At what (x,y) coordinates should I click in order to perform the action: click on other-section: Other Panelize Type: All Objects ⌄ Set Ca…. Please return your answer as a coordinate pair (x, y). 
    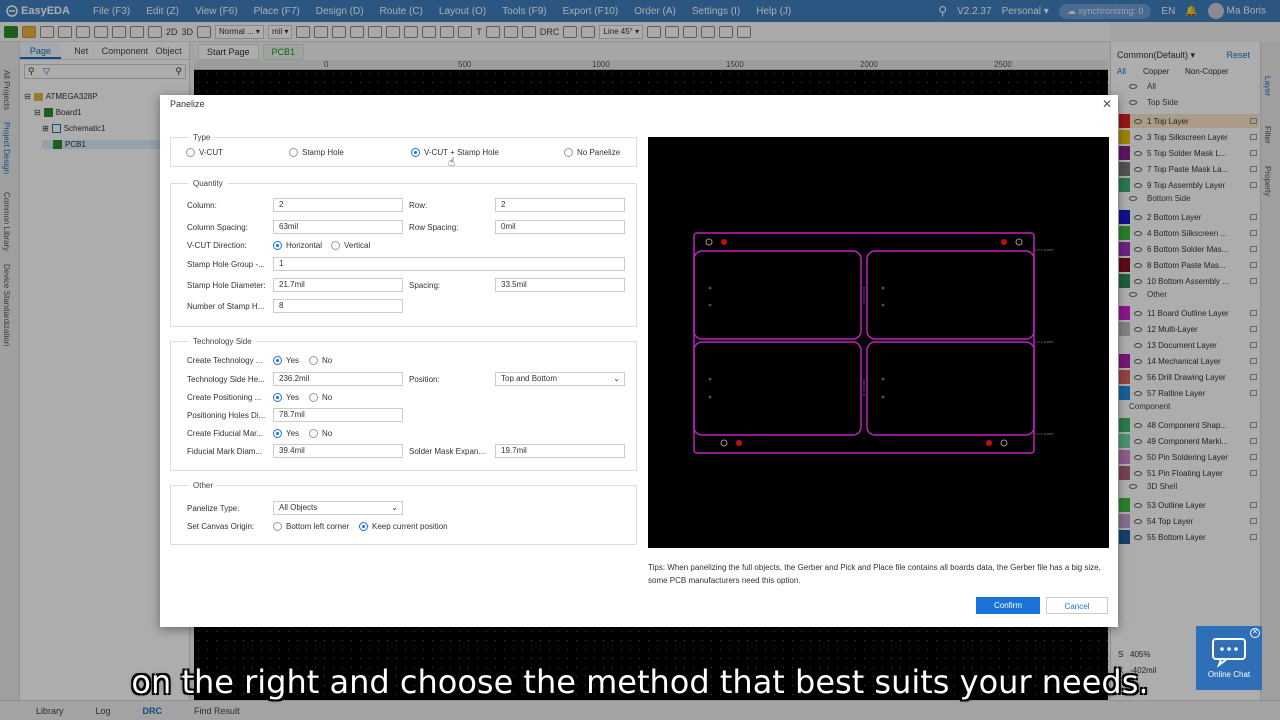
    Looking at the image, I should click on (403, 513).